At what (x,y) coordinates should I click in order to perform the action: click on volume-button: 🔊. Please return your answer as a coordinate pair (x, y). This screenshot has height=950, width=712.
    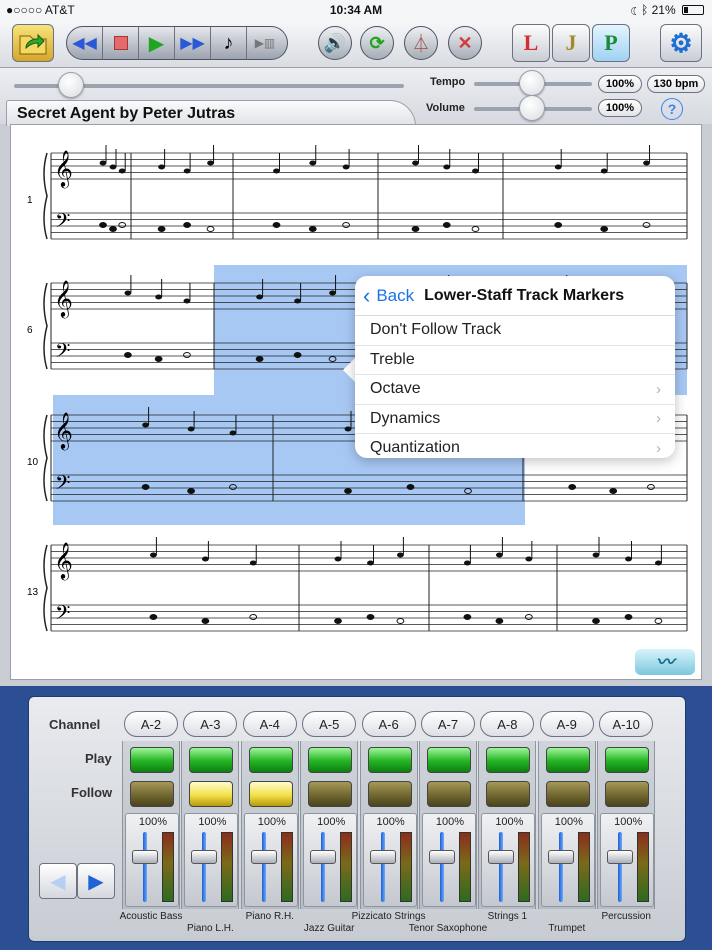
    Looking at the image, I should click on (335, 43).